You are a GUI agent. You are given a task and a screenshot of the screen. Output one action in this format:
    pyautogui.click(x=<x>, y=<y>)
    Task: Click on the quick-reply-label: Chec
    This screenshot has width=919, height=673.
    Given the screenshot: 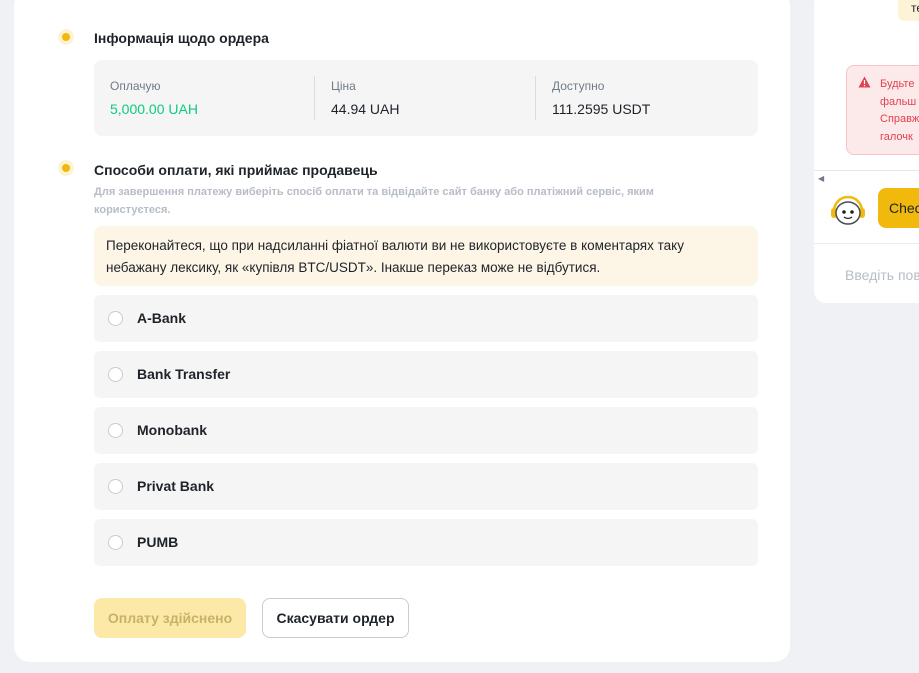 What is the action you would take?
    pyautogui.click(x=904, y=208)
    